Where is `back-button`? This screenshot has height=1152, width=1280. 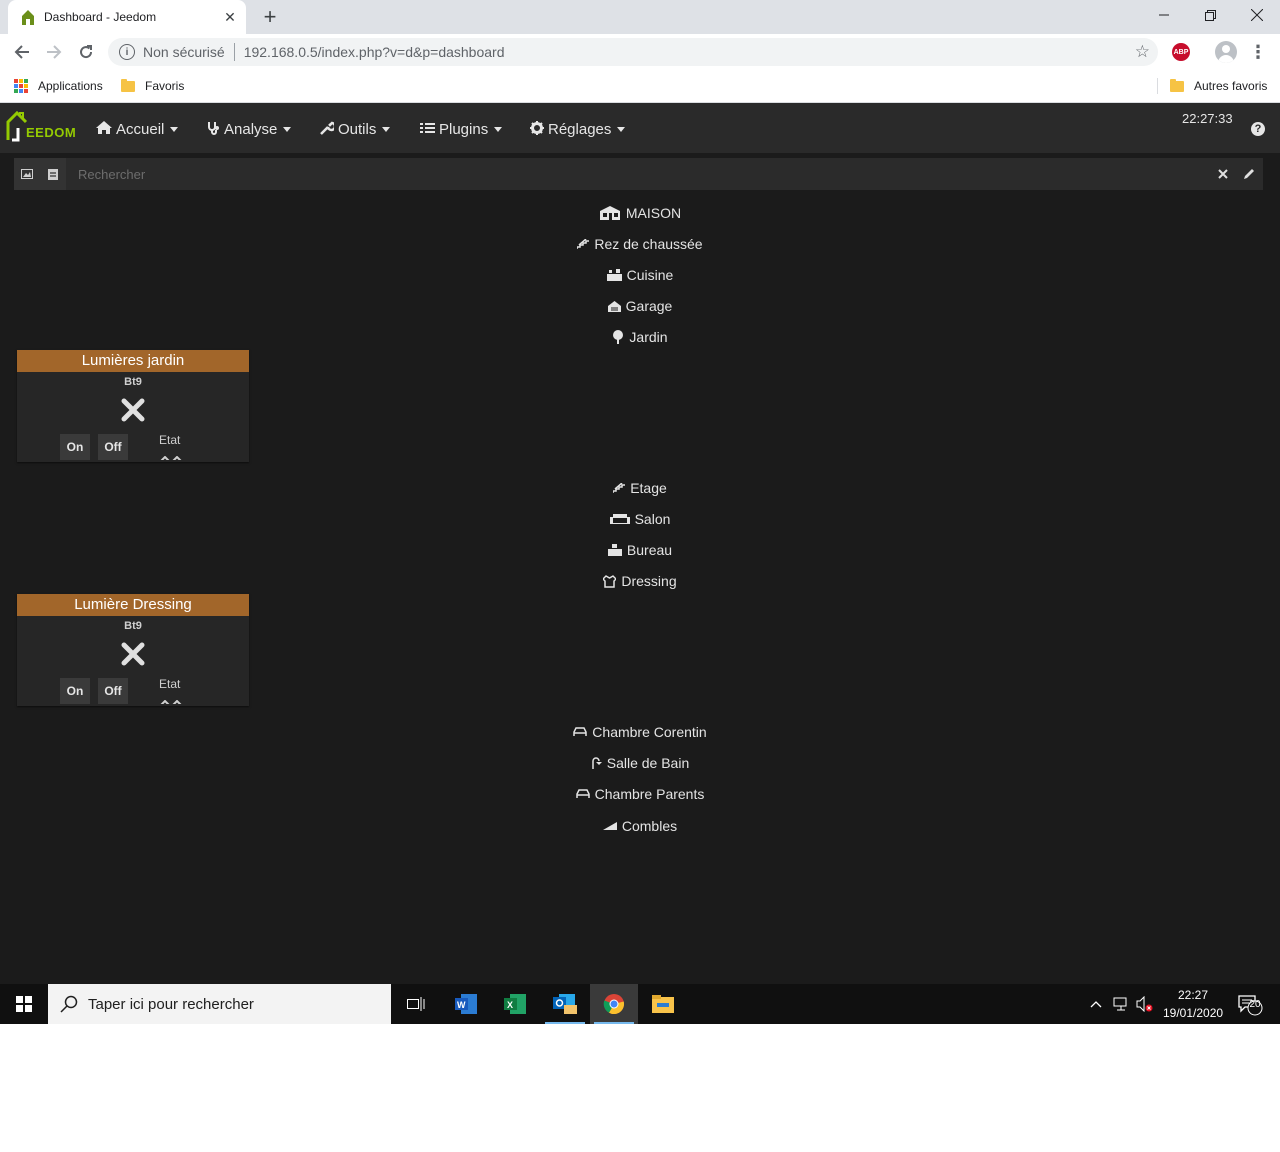 back-button is located at coordinates (22, 52).